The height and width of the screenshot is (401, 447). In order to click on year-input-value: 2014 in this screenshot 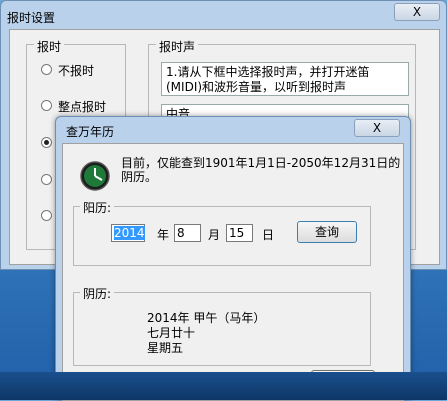, I will do `click(129, 233)`.